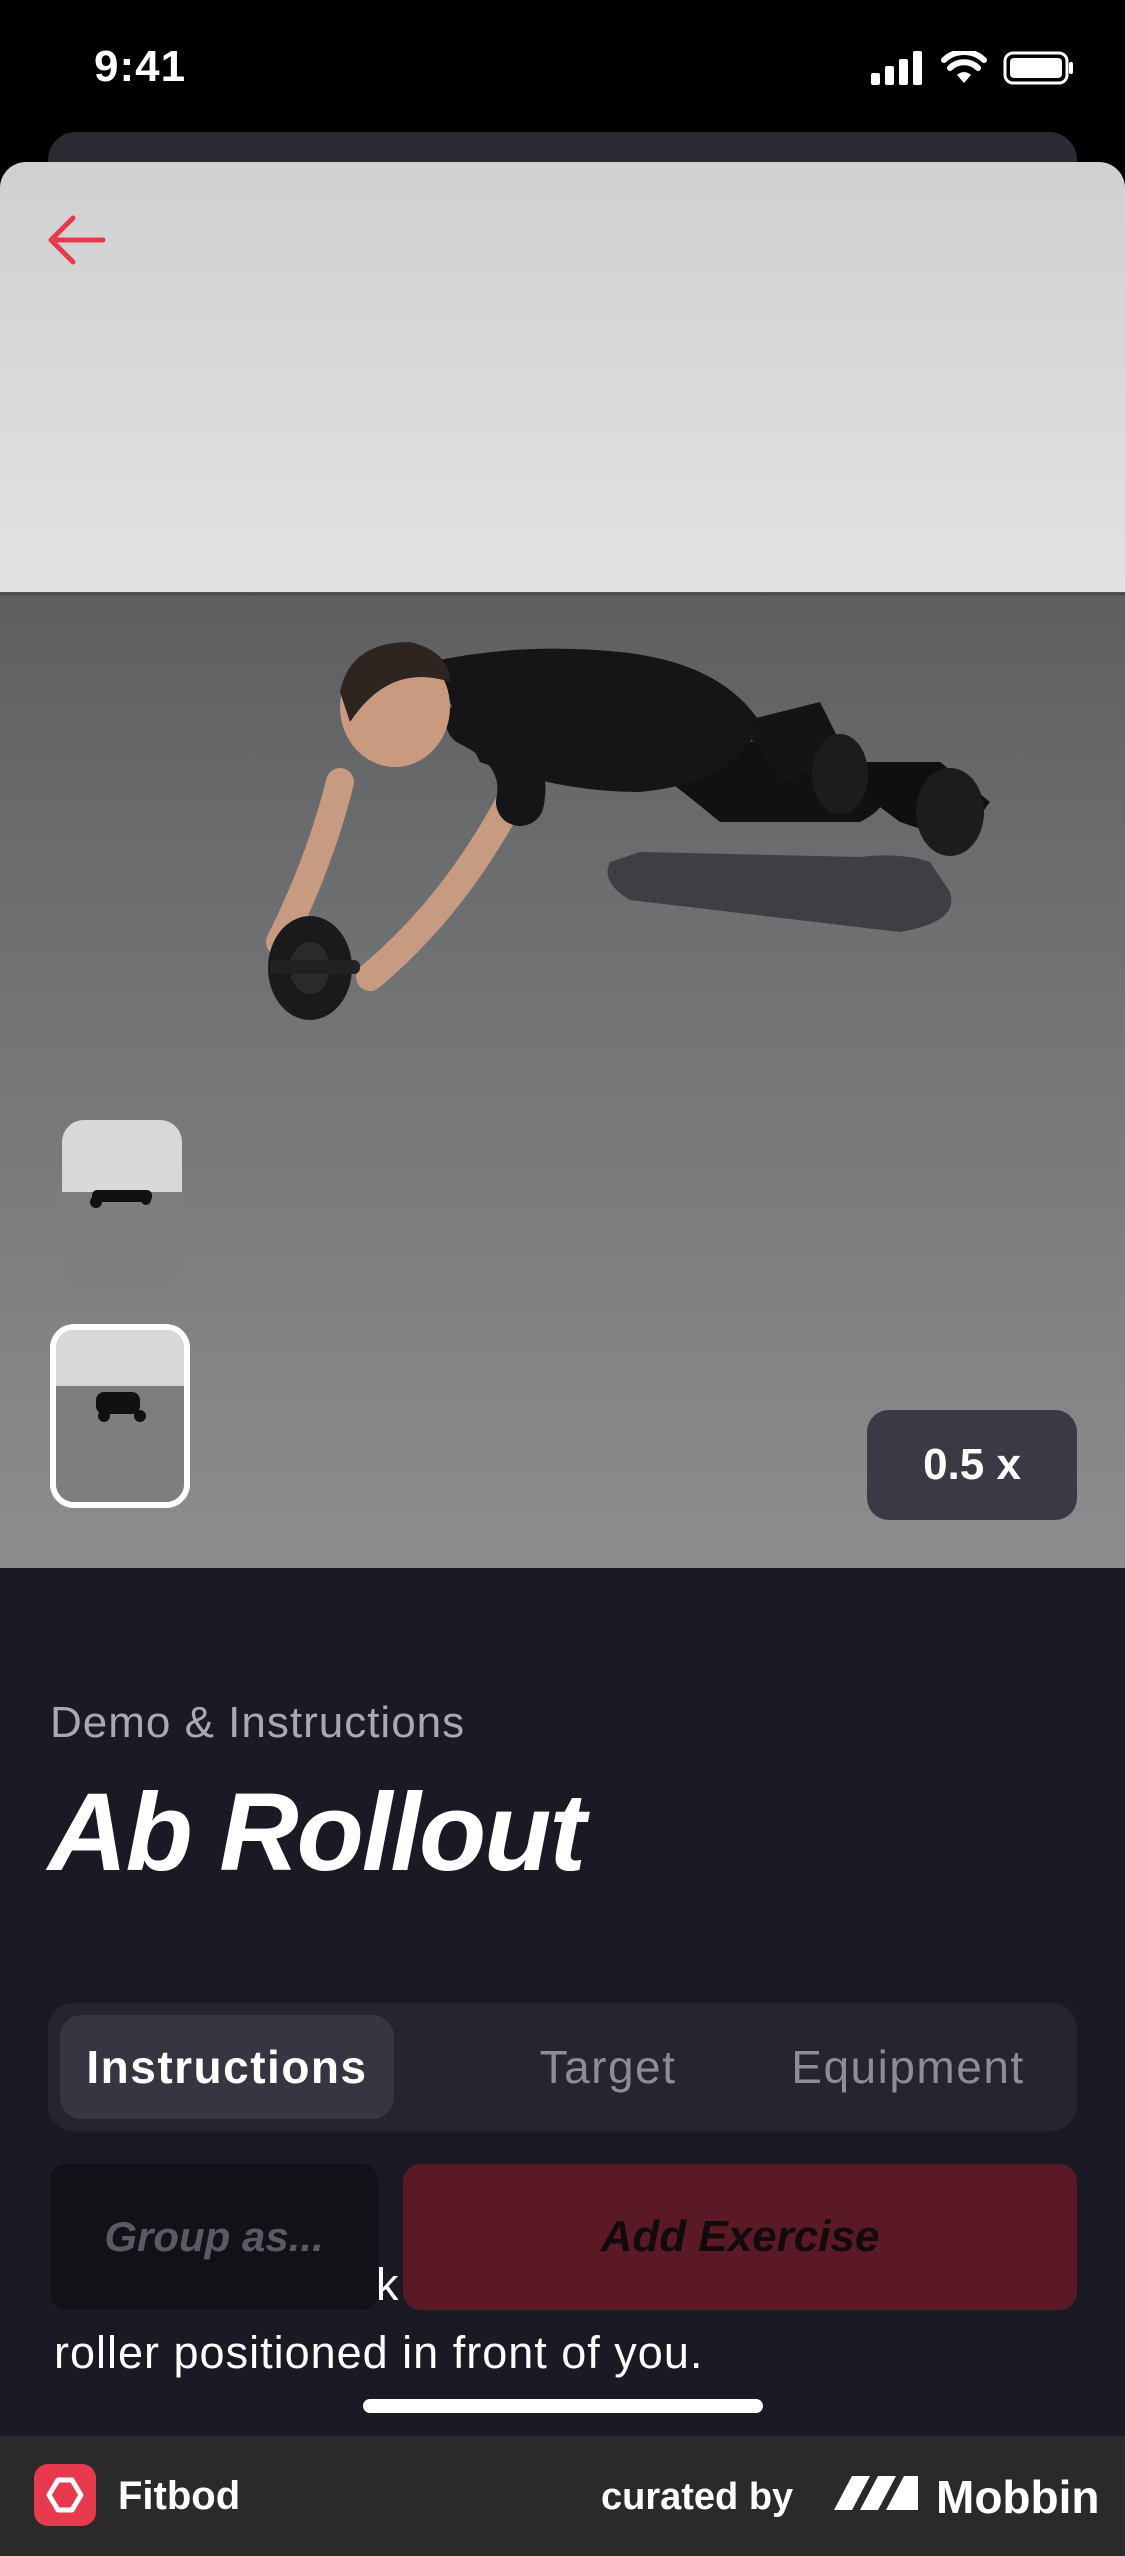 This screenshot has width=1125, height=2556. Describe the element at coordinates (964, 67) in the screenshot. I see `wifi-icon` at that location.